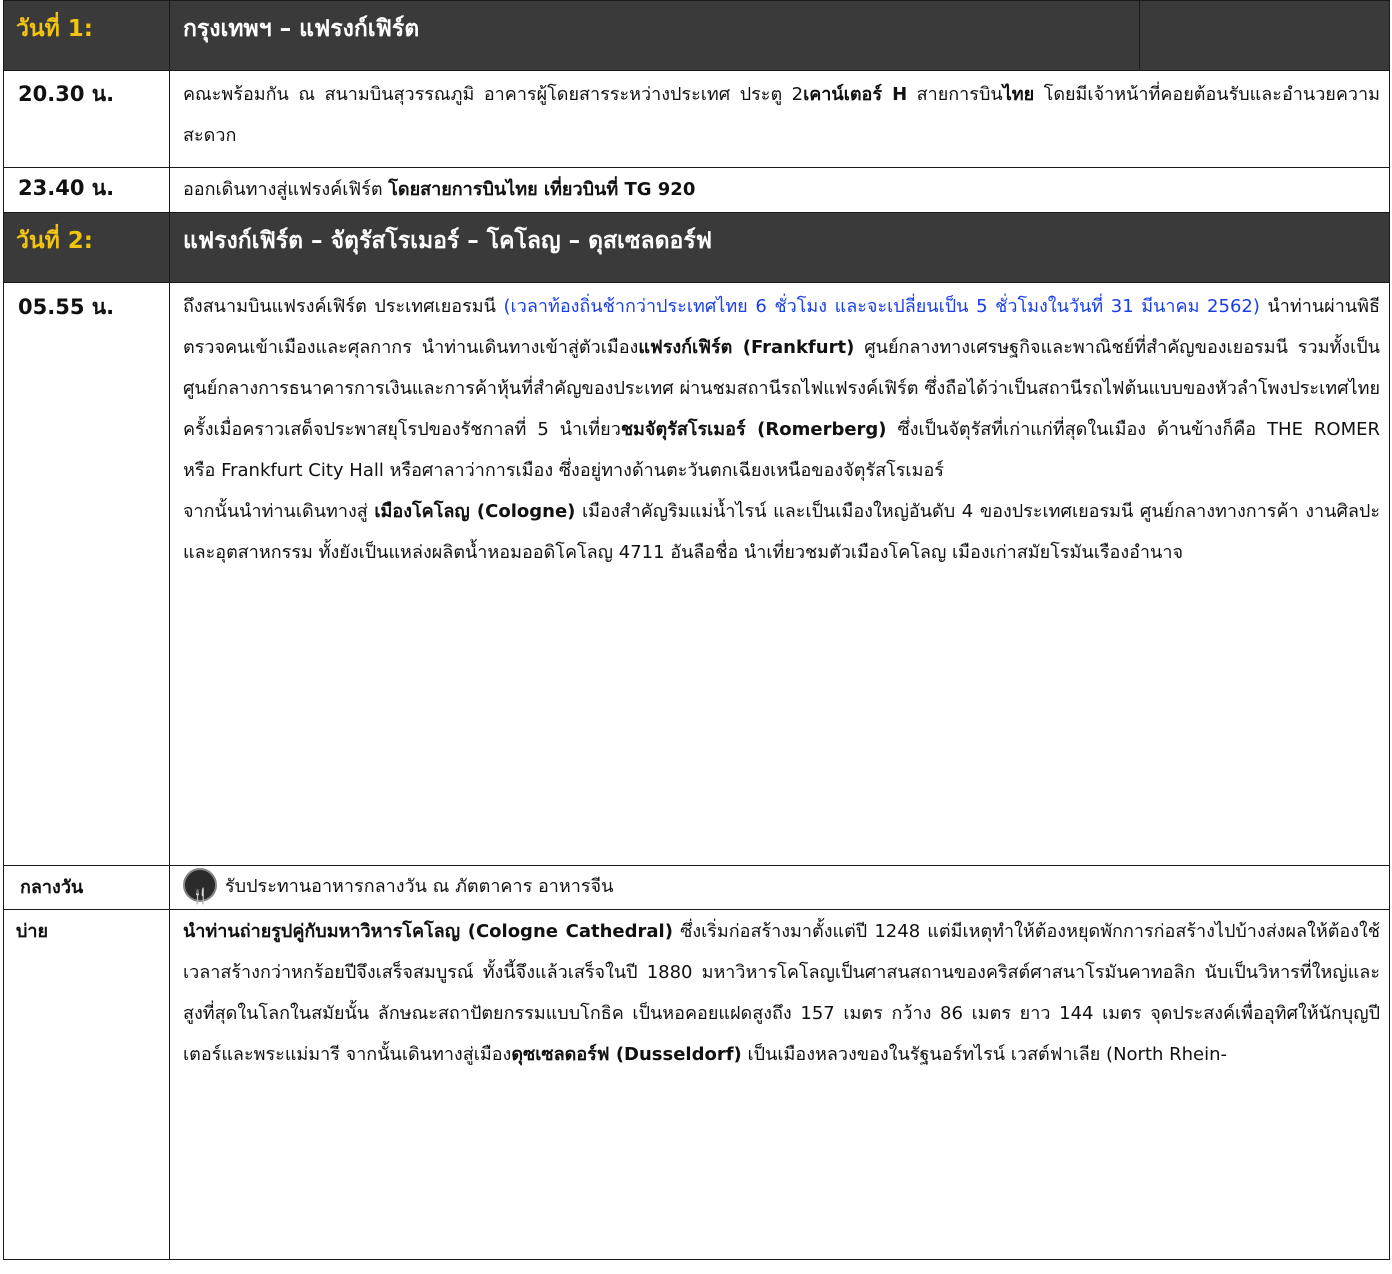 This screenshot has width=1392, height=1274. I want to click on day-label: วันที่ 1:, so click(55, 29).